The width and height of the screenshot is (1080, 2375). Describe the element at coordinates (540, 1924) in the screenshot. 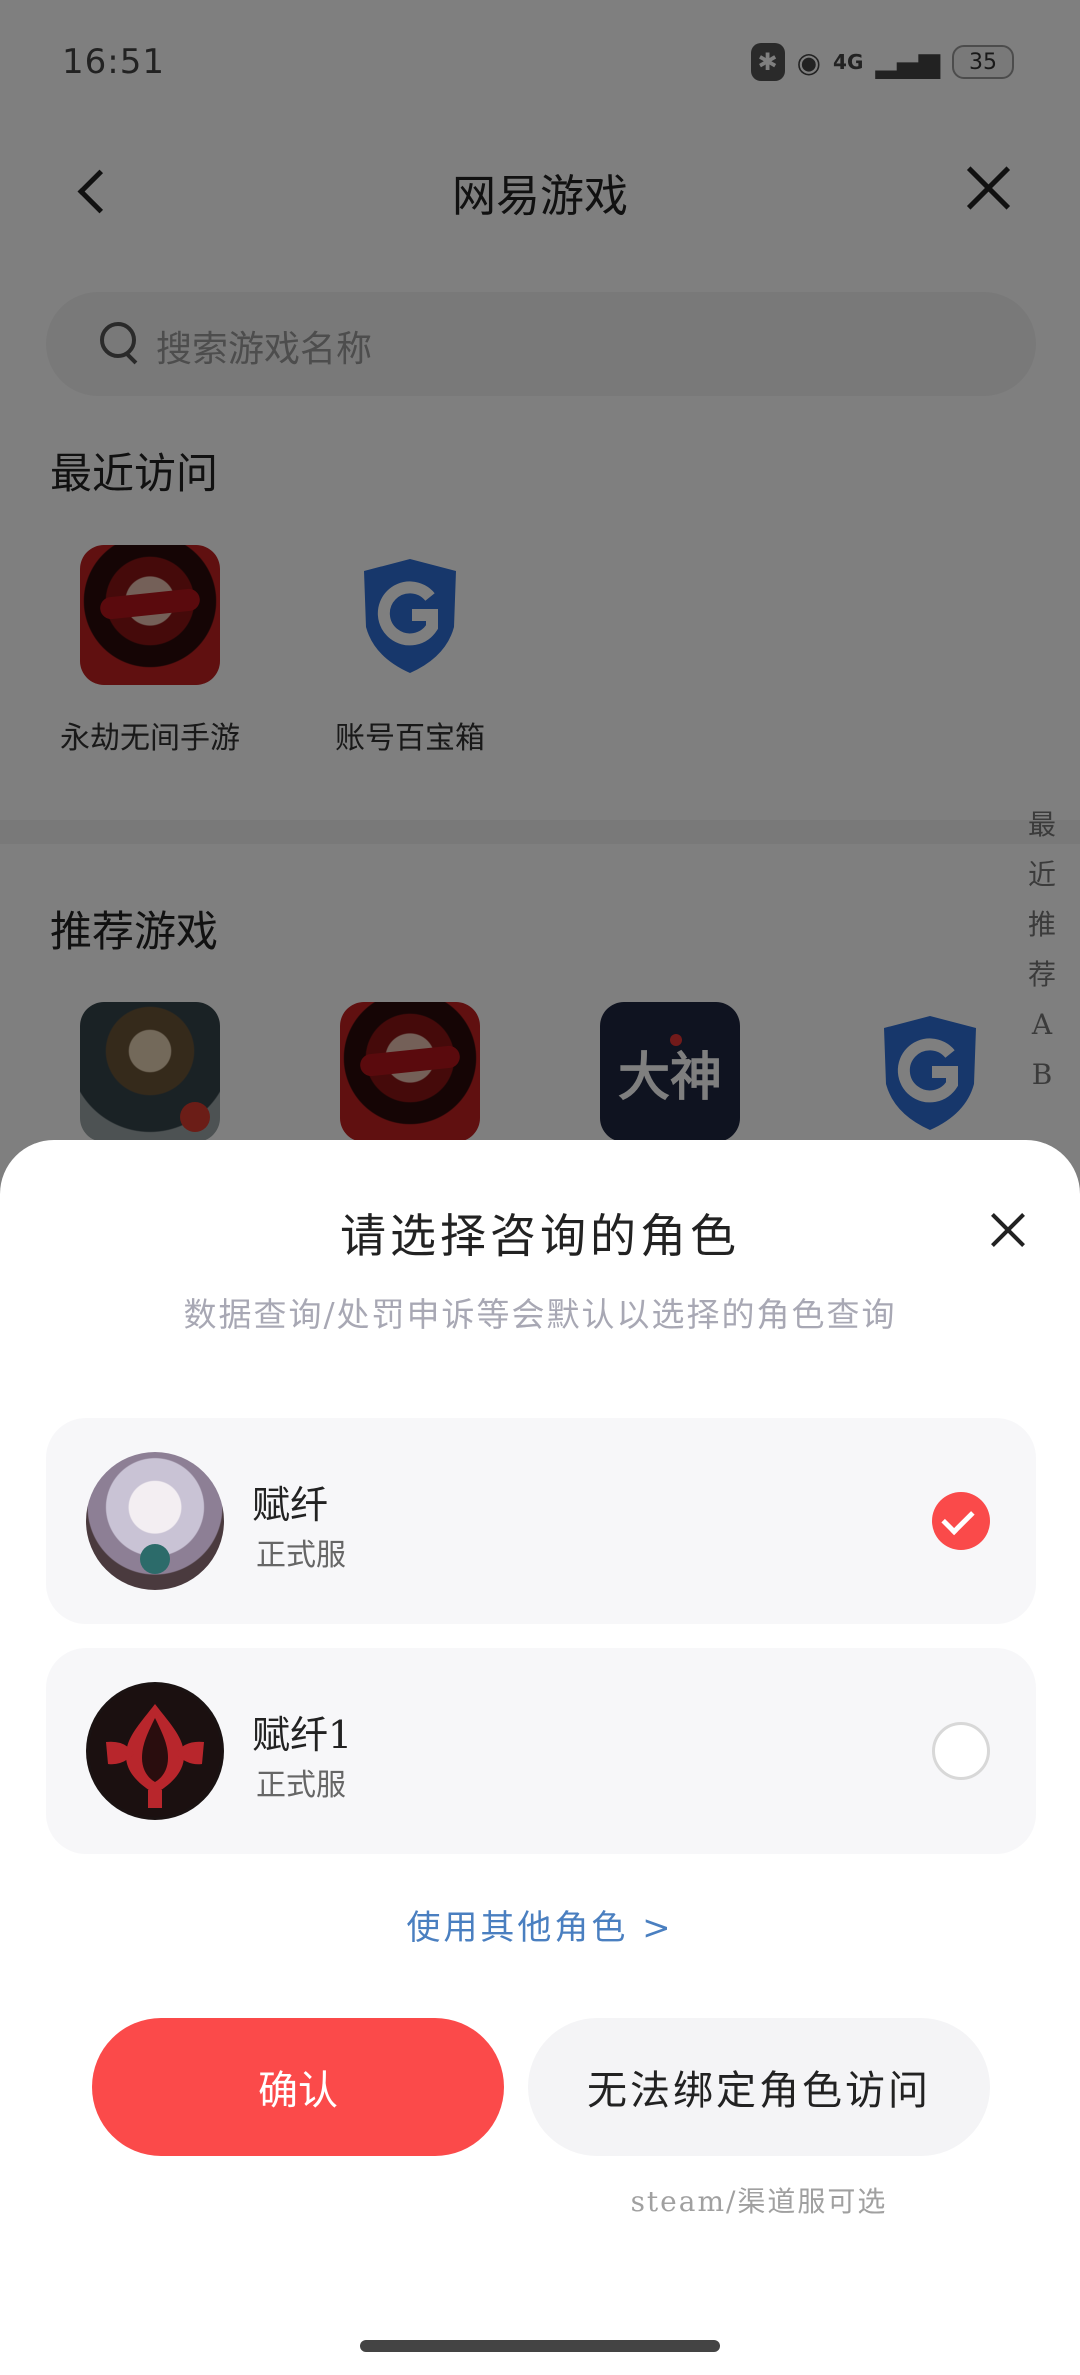

I see `use-other-role-link: 使用其他角色 >` at that location.